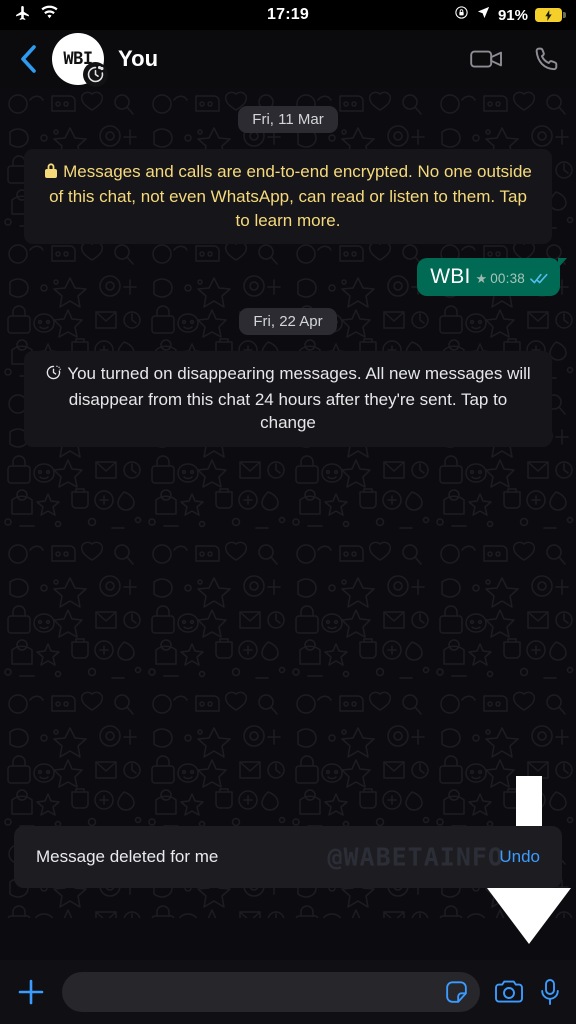  I want to click on camera-icon, so click(509, 992).